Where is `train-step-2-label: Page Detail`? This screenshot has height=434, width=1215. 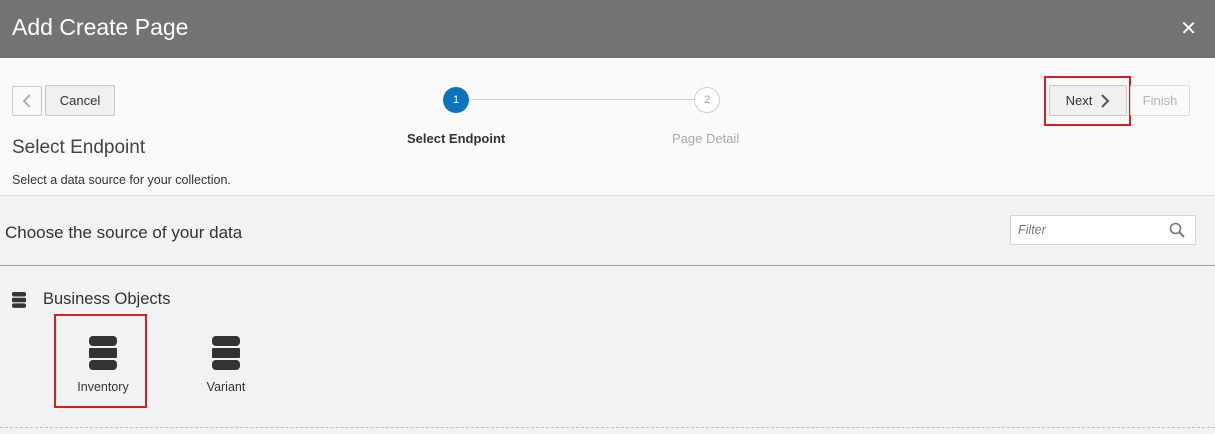 train-step-2-label: Page Detail is located at coordinates (706, 138).